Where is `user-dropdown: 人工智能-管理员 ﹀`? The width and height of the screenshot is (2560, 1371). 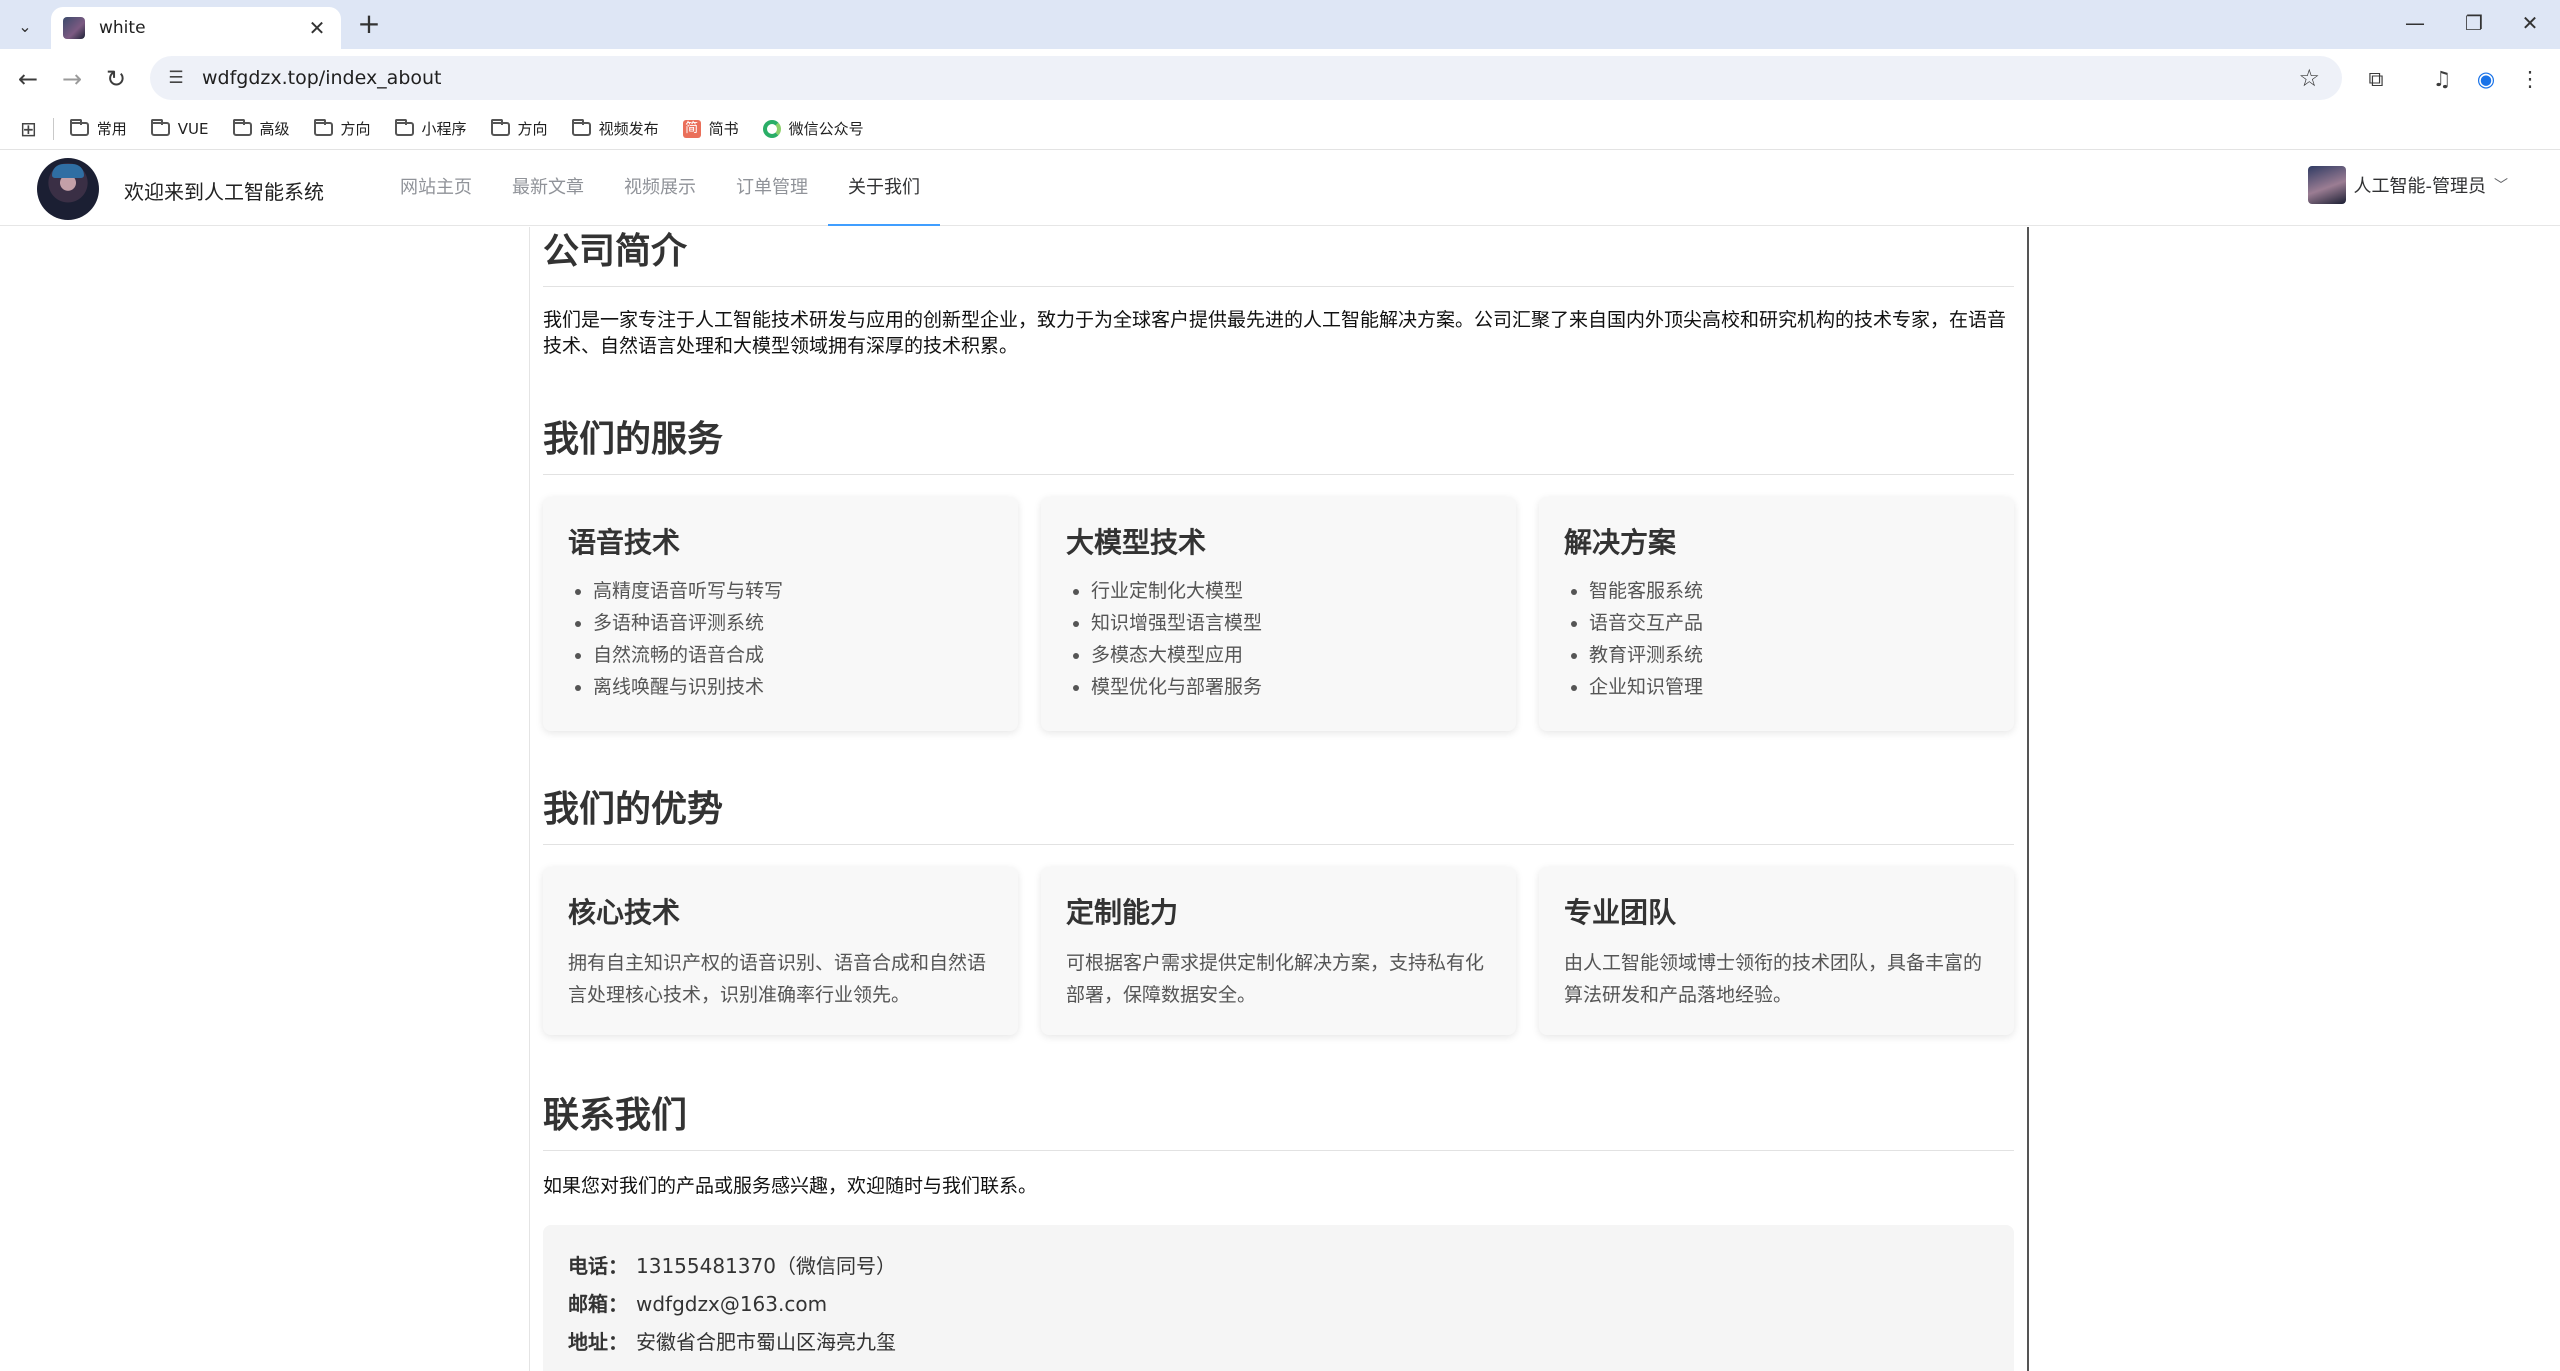 user-dropdown: 人工智能-管理员 ﹀ is located at coordinates (2407, 185).